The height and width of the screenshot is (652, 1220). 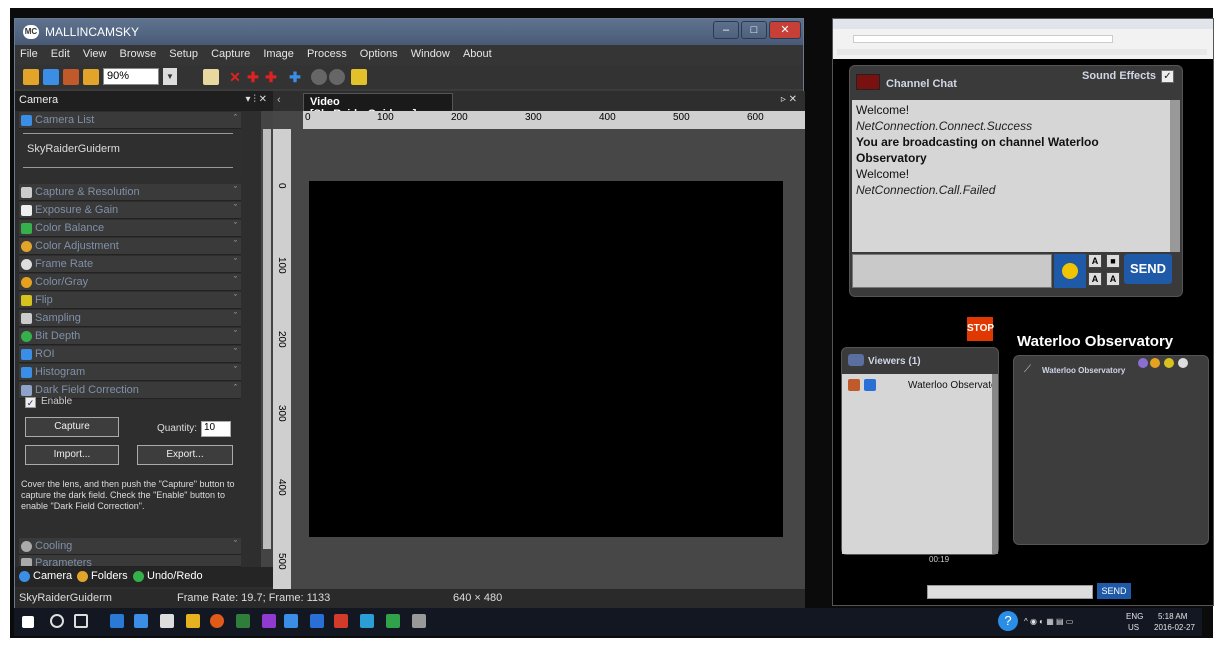 I want to click on menu-about: About, so click(x=477, y=54).